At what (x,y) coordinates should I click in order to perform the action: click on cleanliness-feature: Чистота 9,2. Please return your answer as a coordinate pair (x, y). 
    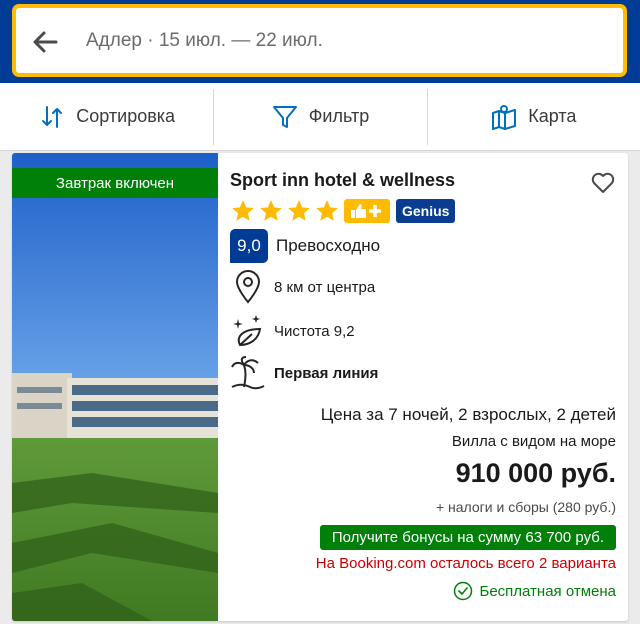
    Looking at the image, I should click on (292, 331).